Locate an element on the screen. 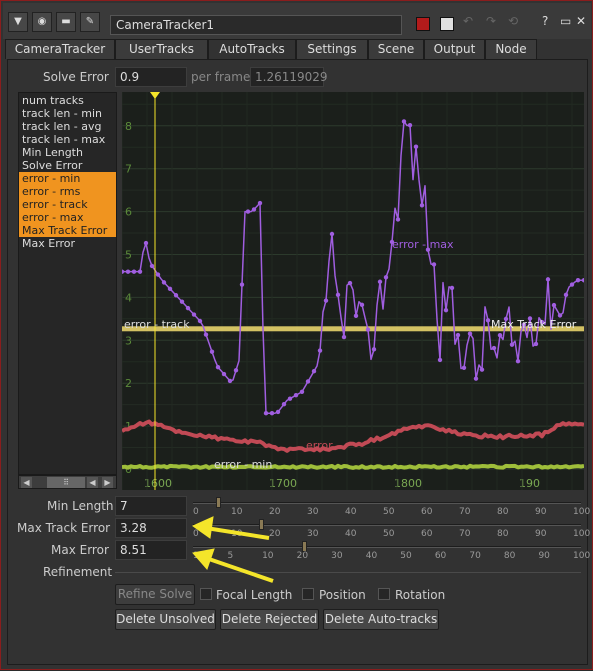 This screenshot has height=671, width=593. annotation-arrows is located at coordinates (232, 549).